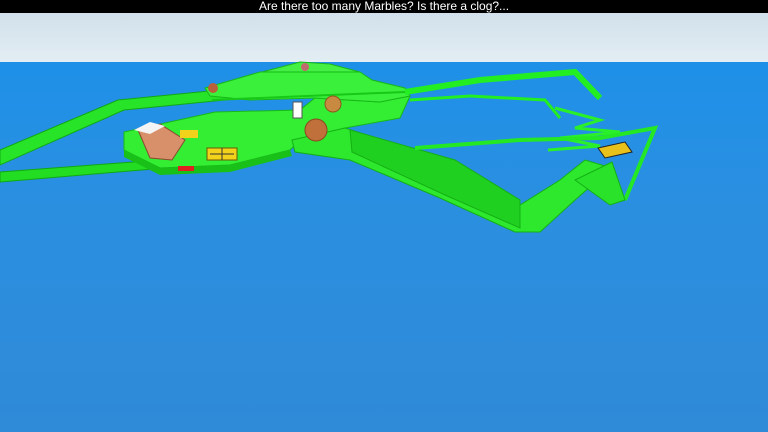 The height and width of the screenshot is (432, 768). I want to click on upper-right-rail-inner, so click(485, 106).